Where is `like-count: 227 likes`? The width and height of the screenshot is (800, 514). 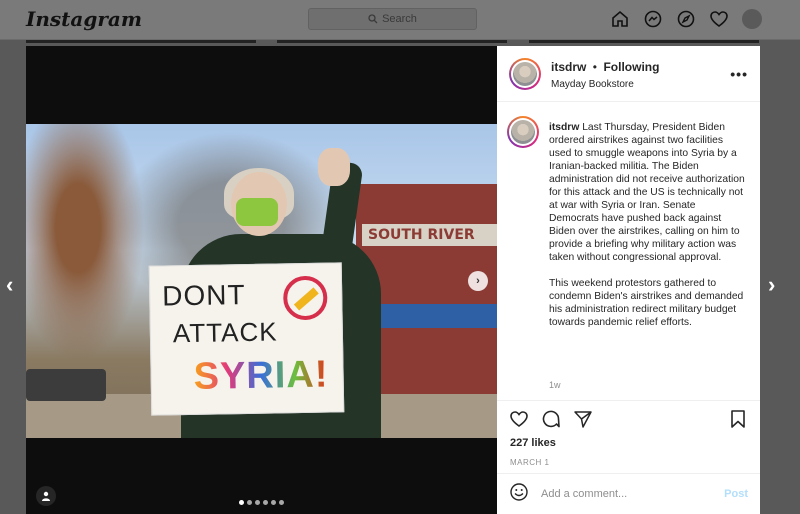
like-count: 227 likes is located at coordinates (533, 443).